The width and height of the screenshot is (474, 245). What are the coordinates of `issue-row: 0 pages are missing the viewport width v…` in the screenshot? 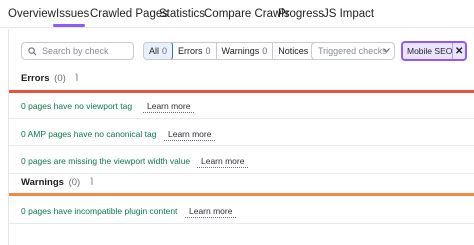 It's located at (241, 160).